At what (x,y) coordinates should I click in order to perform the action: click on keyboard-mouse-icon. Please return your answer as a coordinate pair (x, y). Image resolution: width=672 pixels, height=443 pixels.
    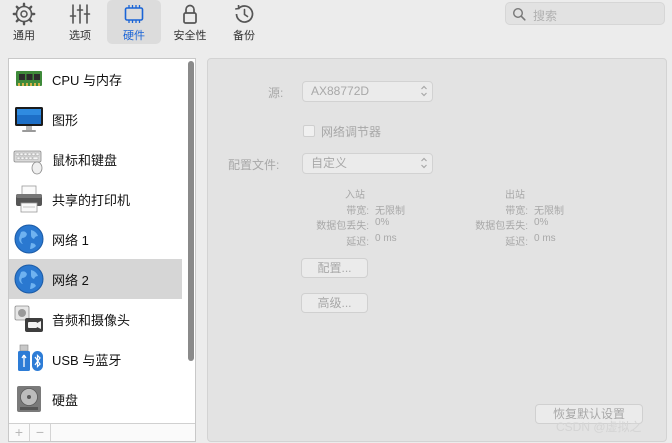
    Looking at the image, I should click on (28, 162).